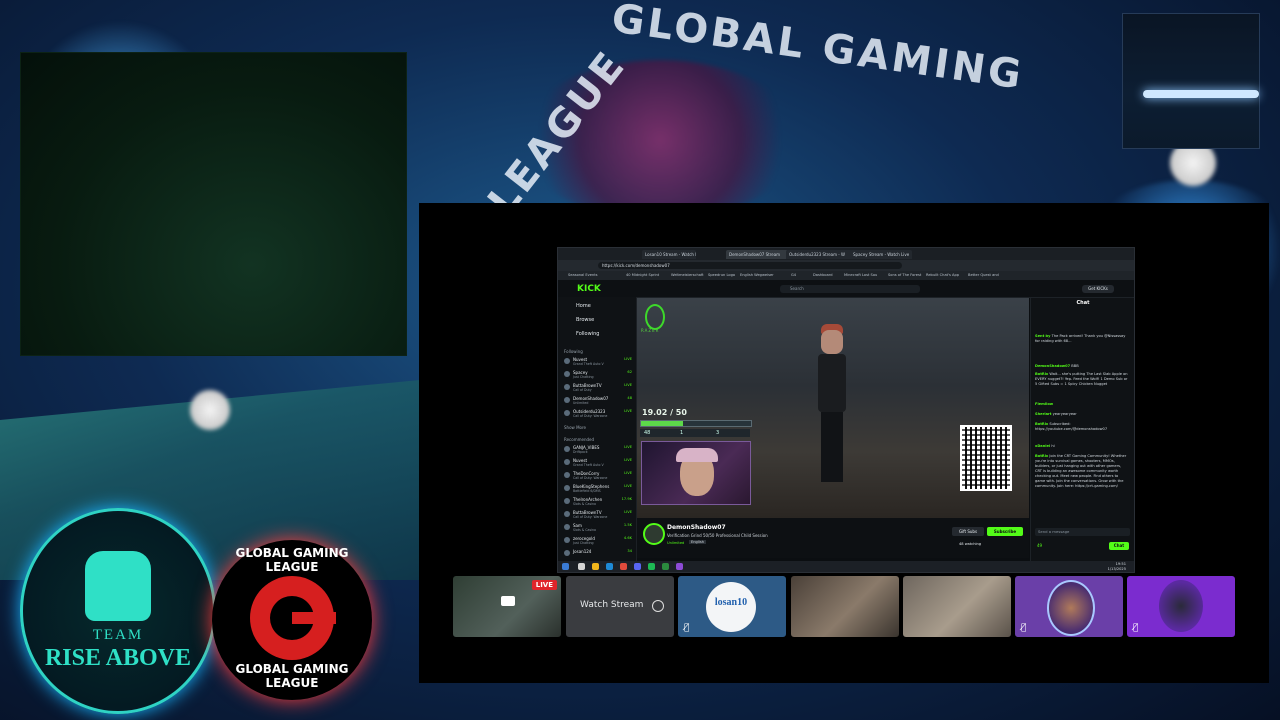 This screenshot has height=720, width=1280. Describe the element at coordinates (1043, 414) in the screenshot. I see `chat-user: Sheriart` at that location.